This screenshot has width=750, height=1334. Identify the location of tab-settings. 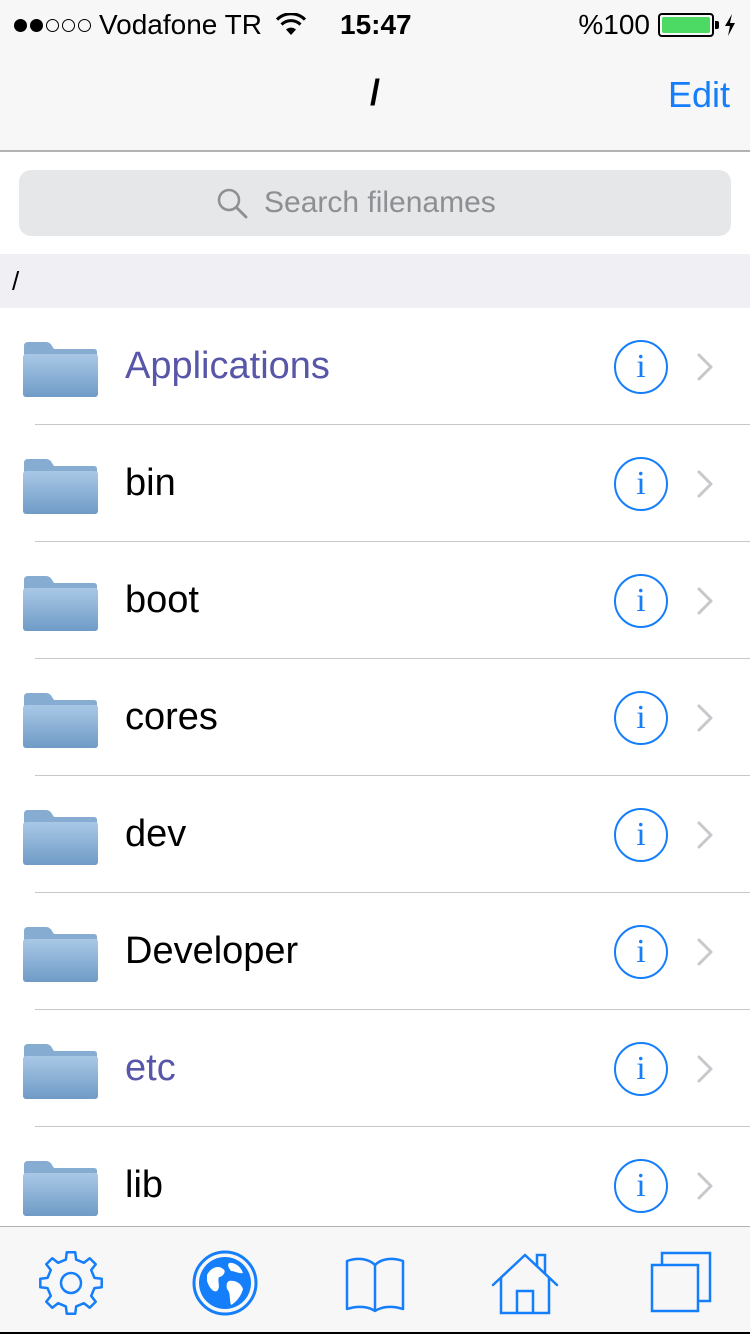
(71, 1283).